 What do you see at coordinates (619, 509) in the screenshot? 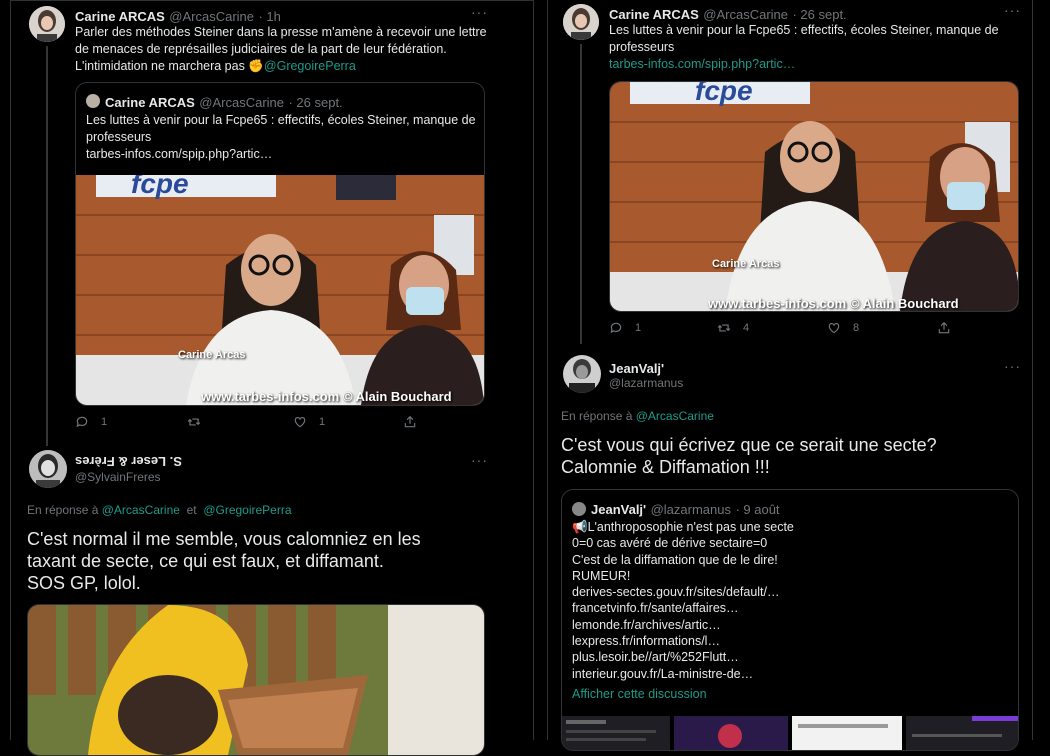
I see `quote-author-name: JeanValj'` at bounding box center [619, 509].